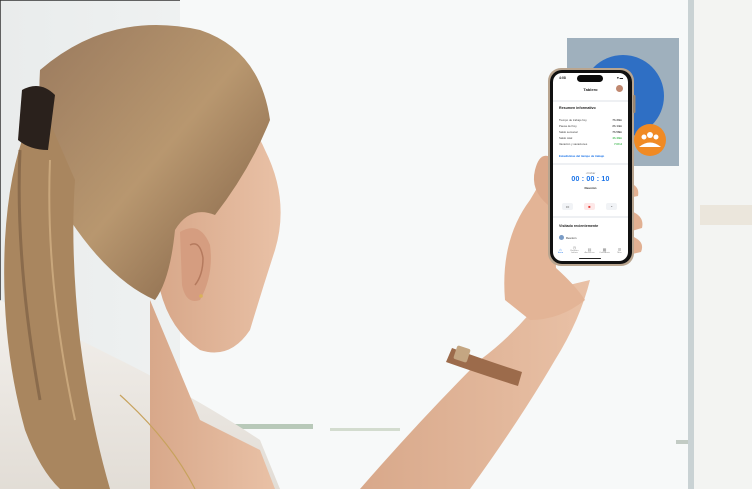  I want to click on tab-label: Registro horario, so click(574, 252).